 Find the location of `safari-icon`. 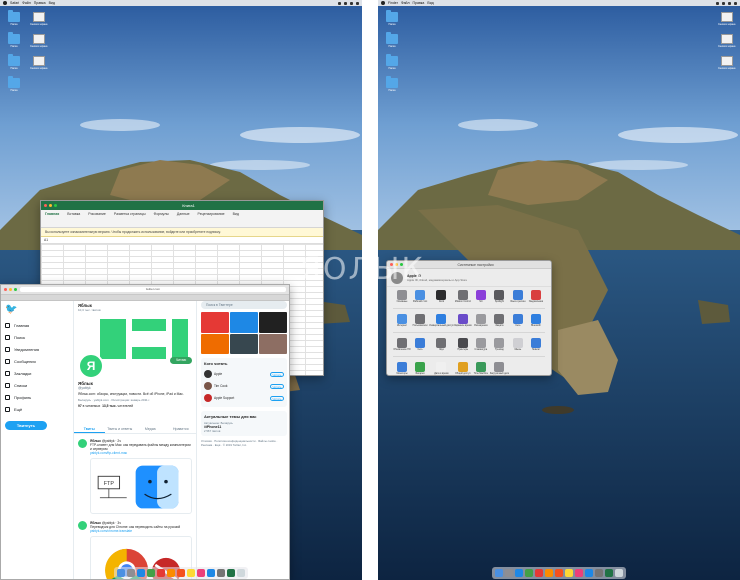

safari-icon is located at coordinates (519, 573).